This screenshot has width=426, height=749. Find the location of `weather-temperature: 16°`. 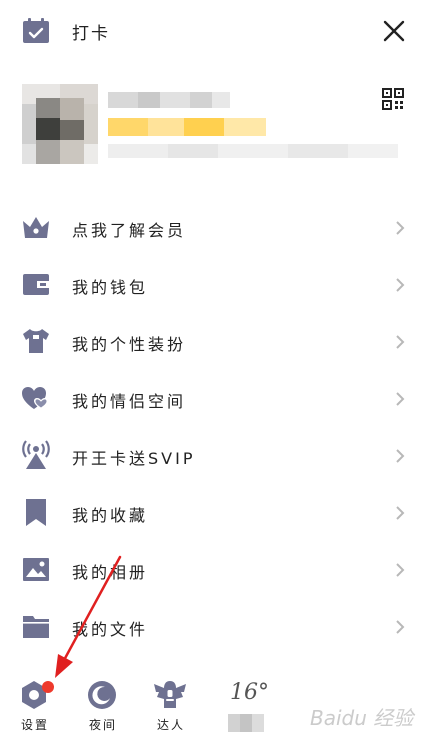

weather-temperature: 16° is located at coordinates (249, 692).